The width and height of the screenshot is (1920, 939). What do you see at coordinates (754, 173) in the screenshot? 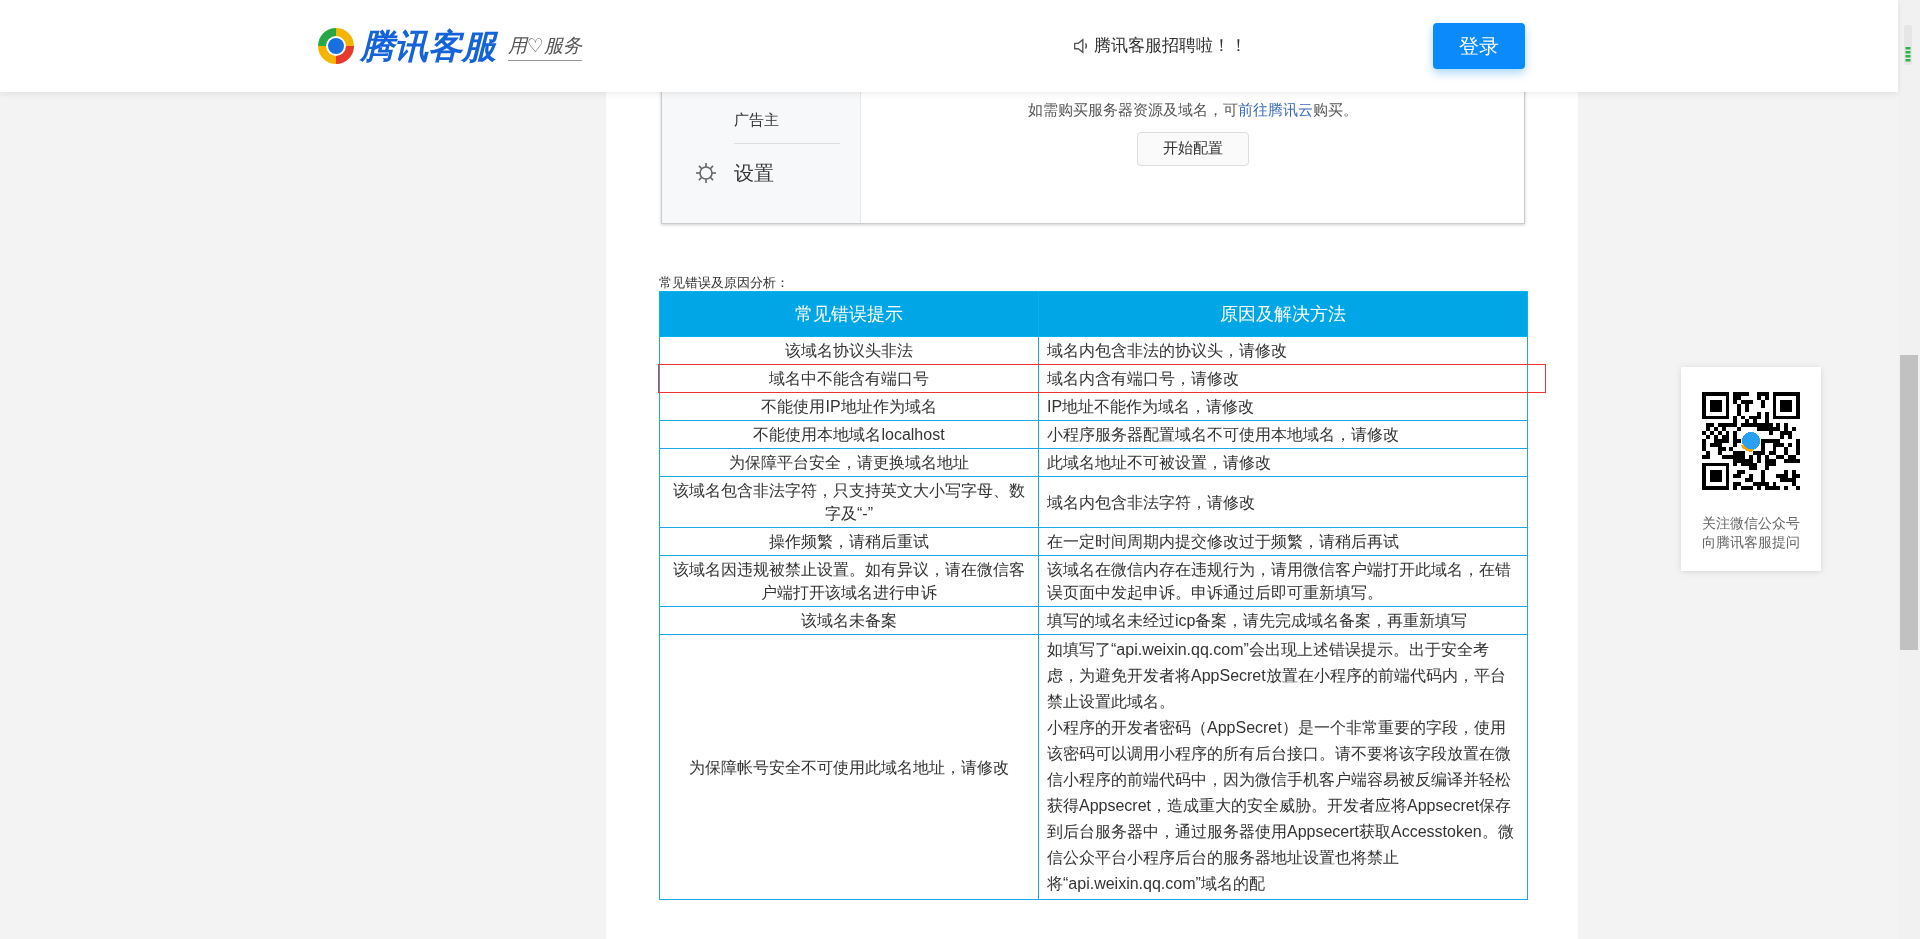
I see `settings-label: 设置` at bounding box center [754, 173].